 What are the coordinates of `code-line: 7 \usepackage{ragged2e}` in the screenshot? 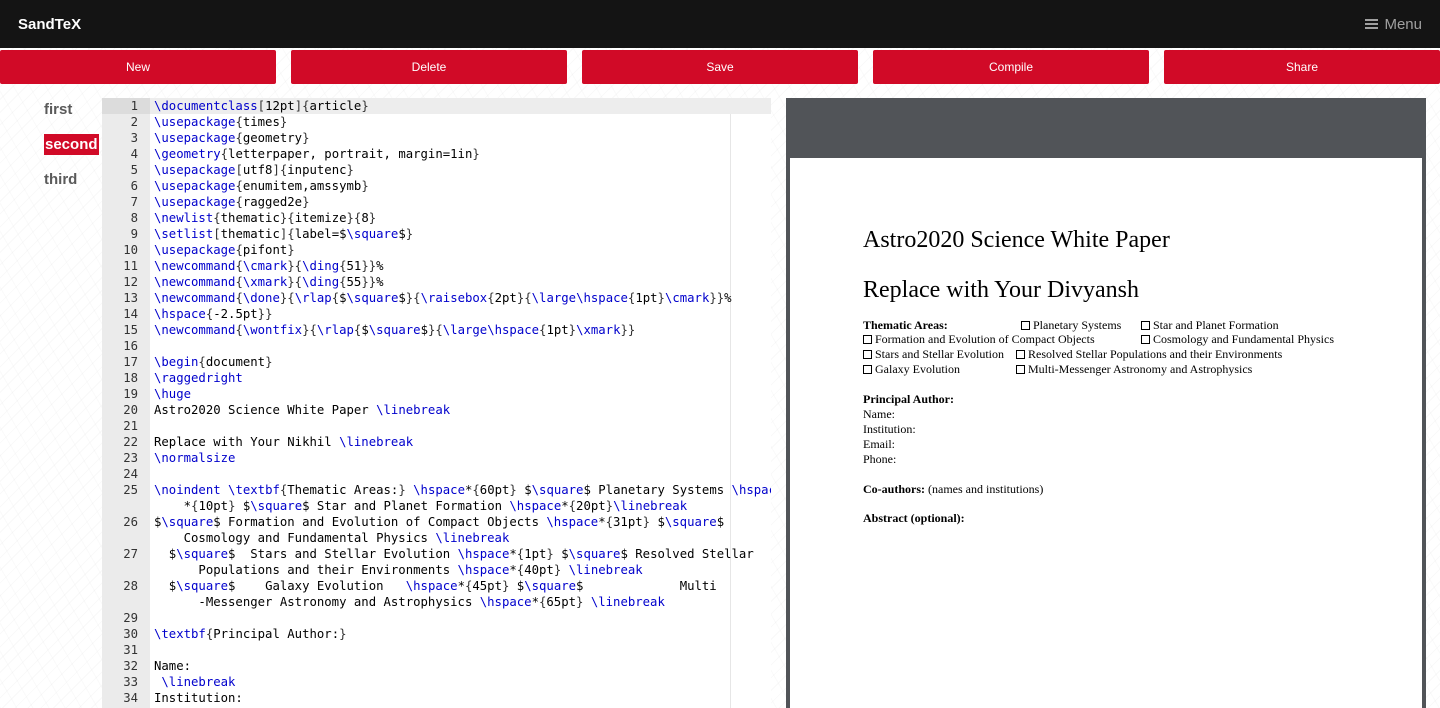 It's located at (436, 202).